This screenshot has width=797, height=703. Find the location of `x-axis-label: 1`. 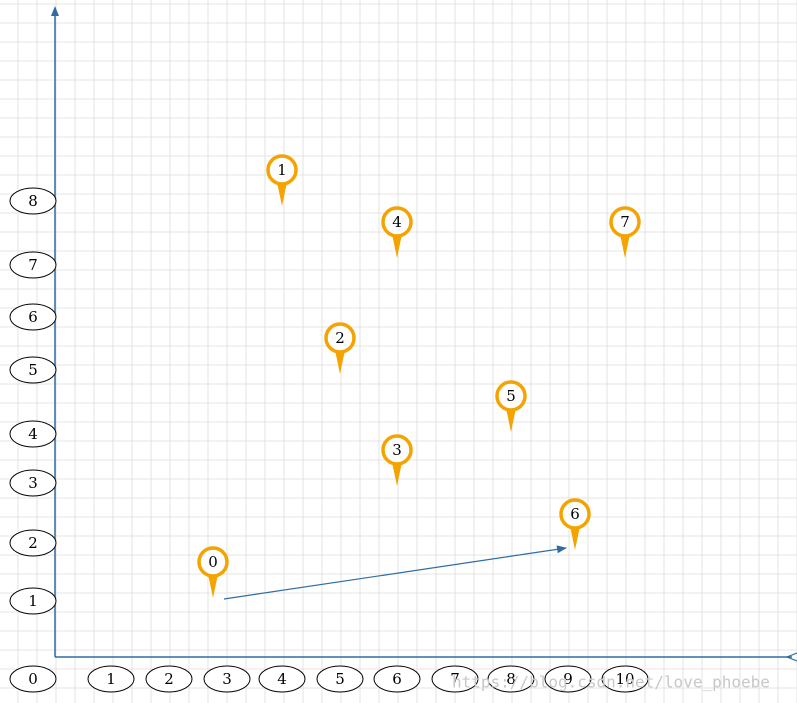

x-axis-label: 1 is located at coordinates (111, 679).